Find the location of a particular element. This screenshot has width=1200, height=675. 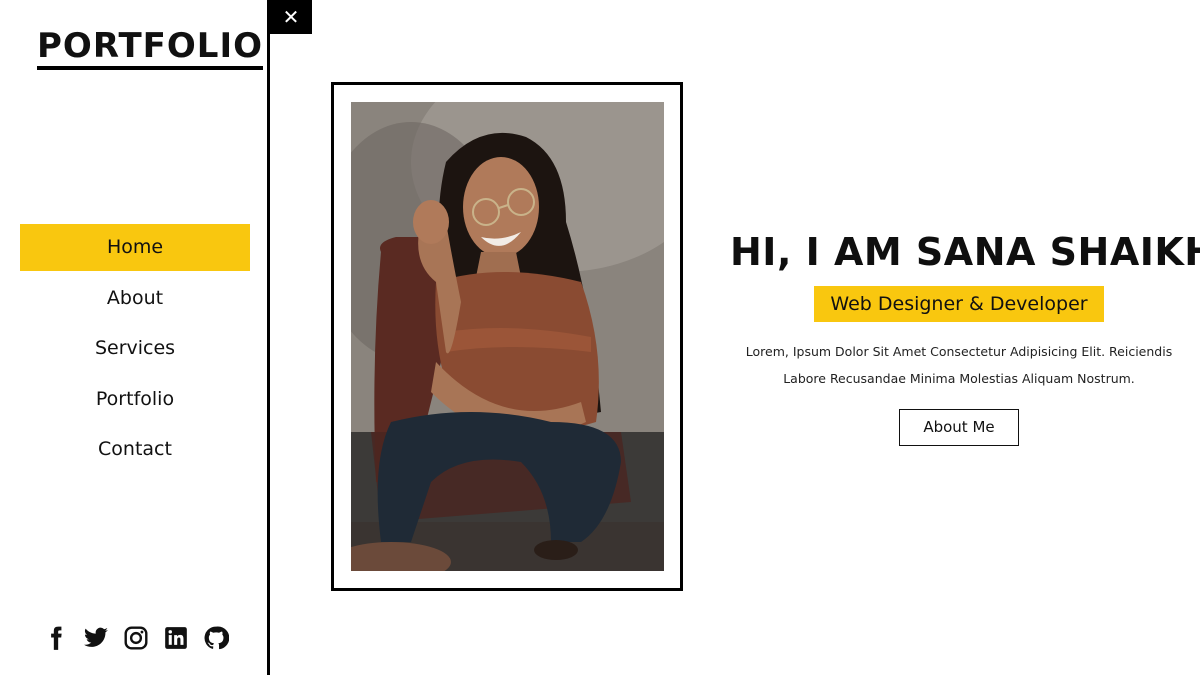

github-icon is located at coordinates (216, 638).